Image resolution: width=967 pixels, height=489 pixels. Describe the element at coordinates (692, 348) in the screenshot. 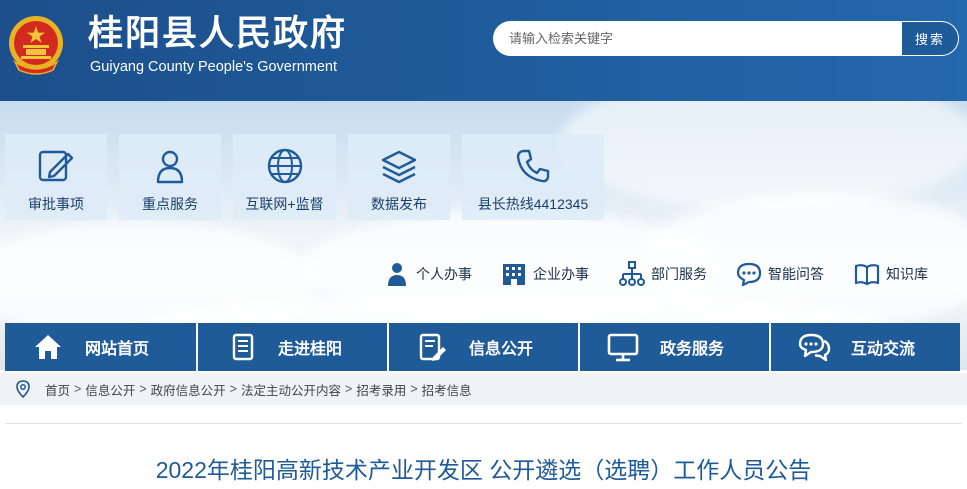

I see `nav-item-label: 政务服务` at that location.